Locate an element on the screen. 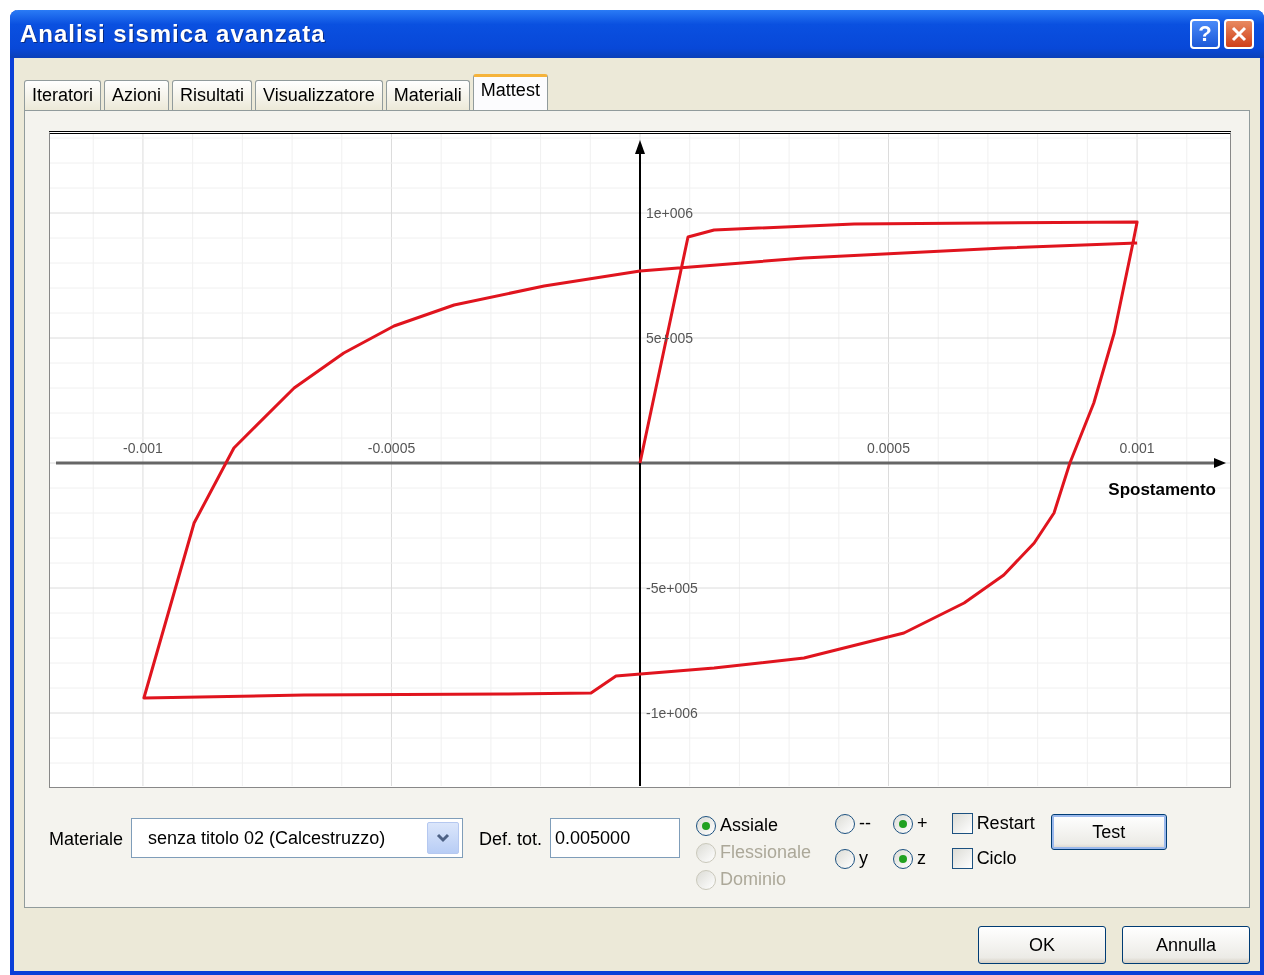 The width and height of the screenshot is (1264, 975). window-title: Analisi sismica avanzata is located at coordinates (173, 34).